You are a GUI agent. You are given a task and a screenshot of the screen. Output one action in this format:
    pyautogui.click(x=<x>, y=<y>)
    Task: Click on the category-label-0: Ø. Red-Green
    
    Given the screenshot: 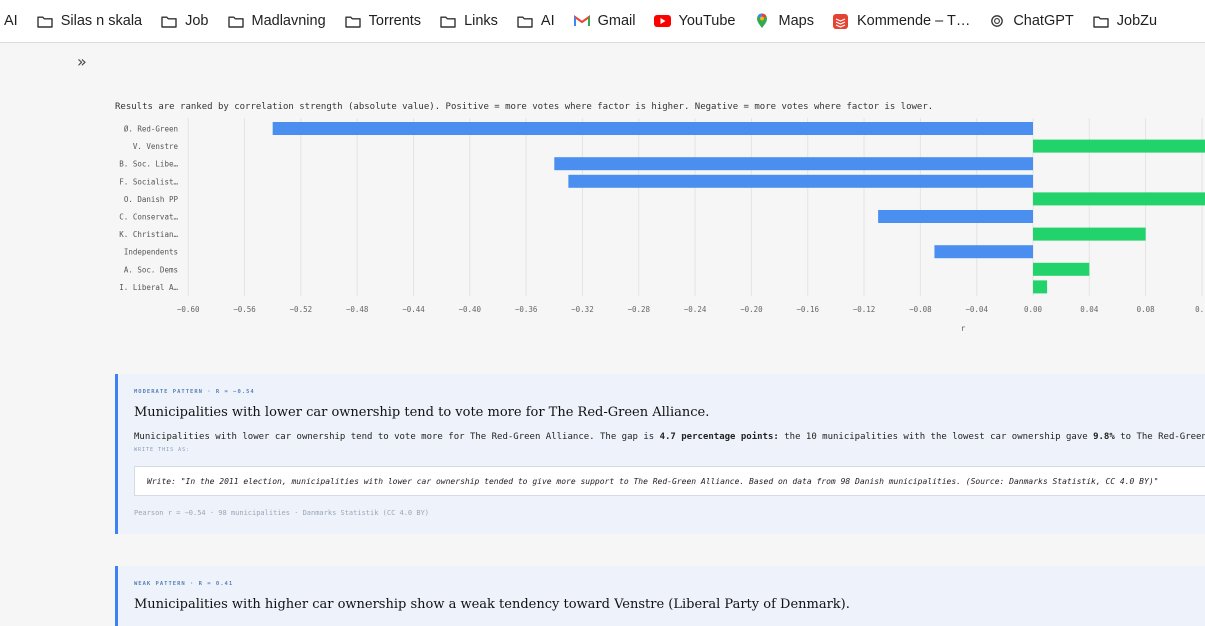 What is the action you would take?
    pyautogui.click(x=151, y=129)
    